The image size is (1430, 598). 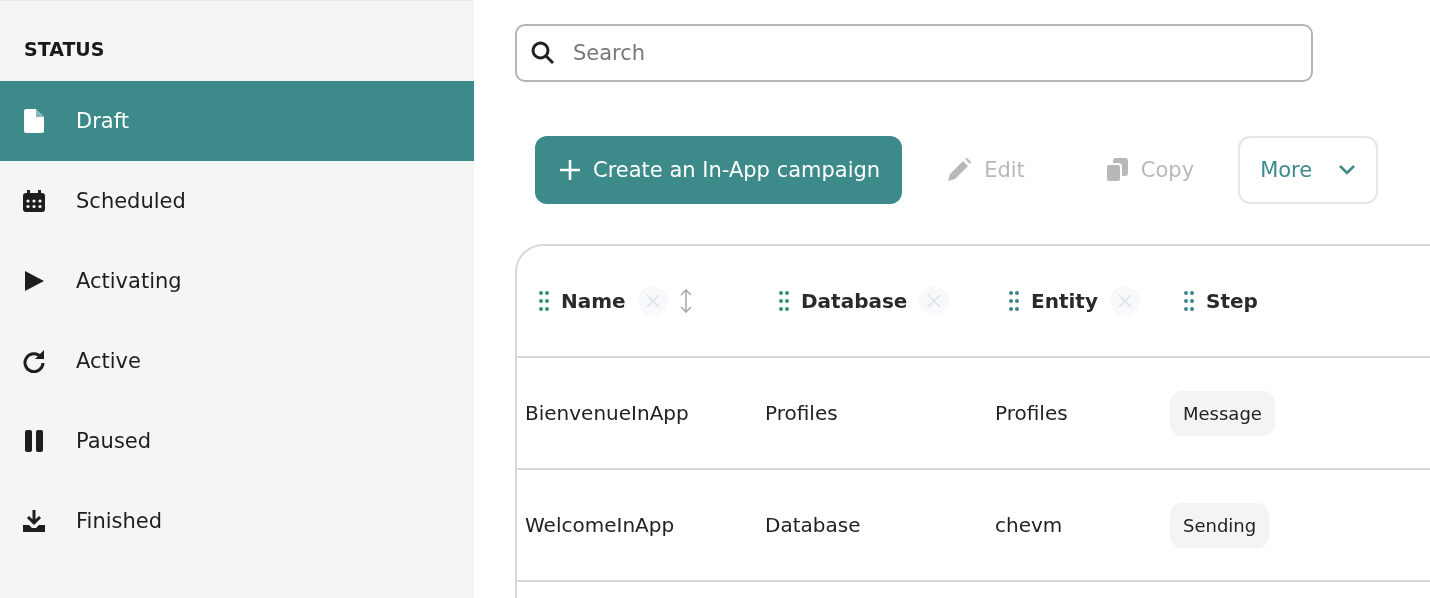 I want to click on copy-icon, so click(x=1116, y=170).